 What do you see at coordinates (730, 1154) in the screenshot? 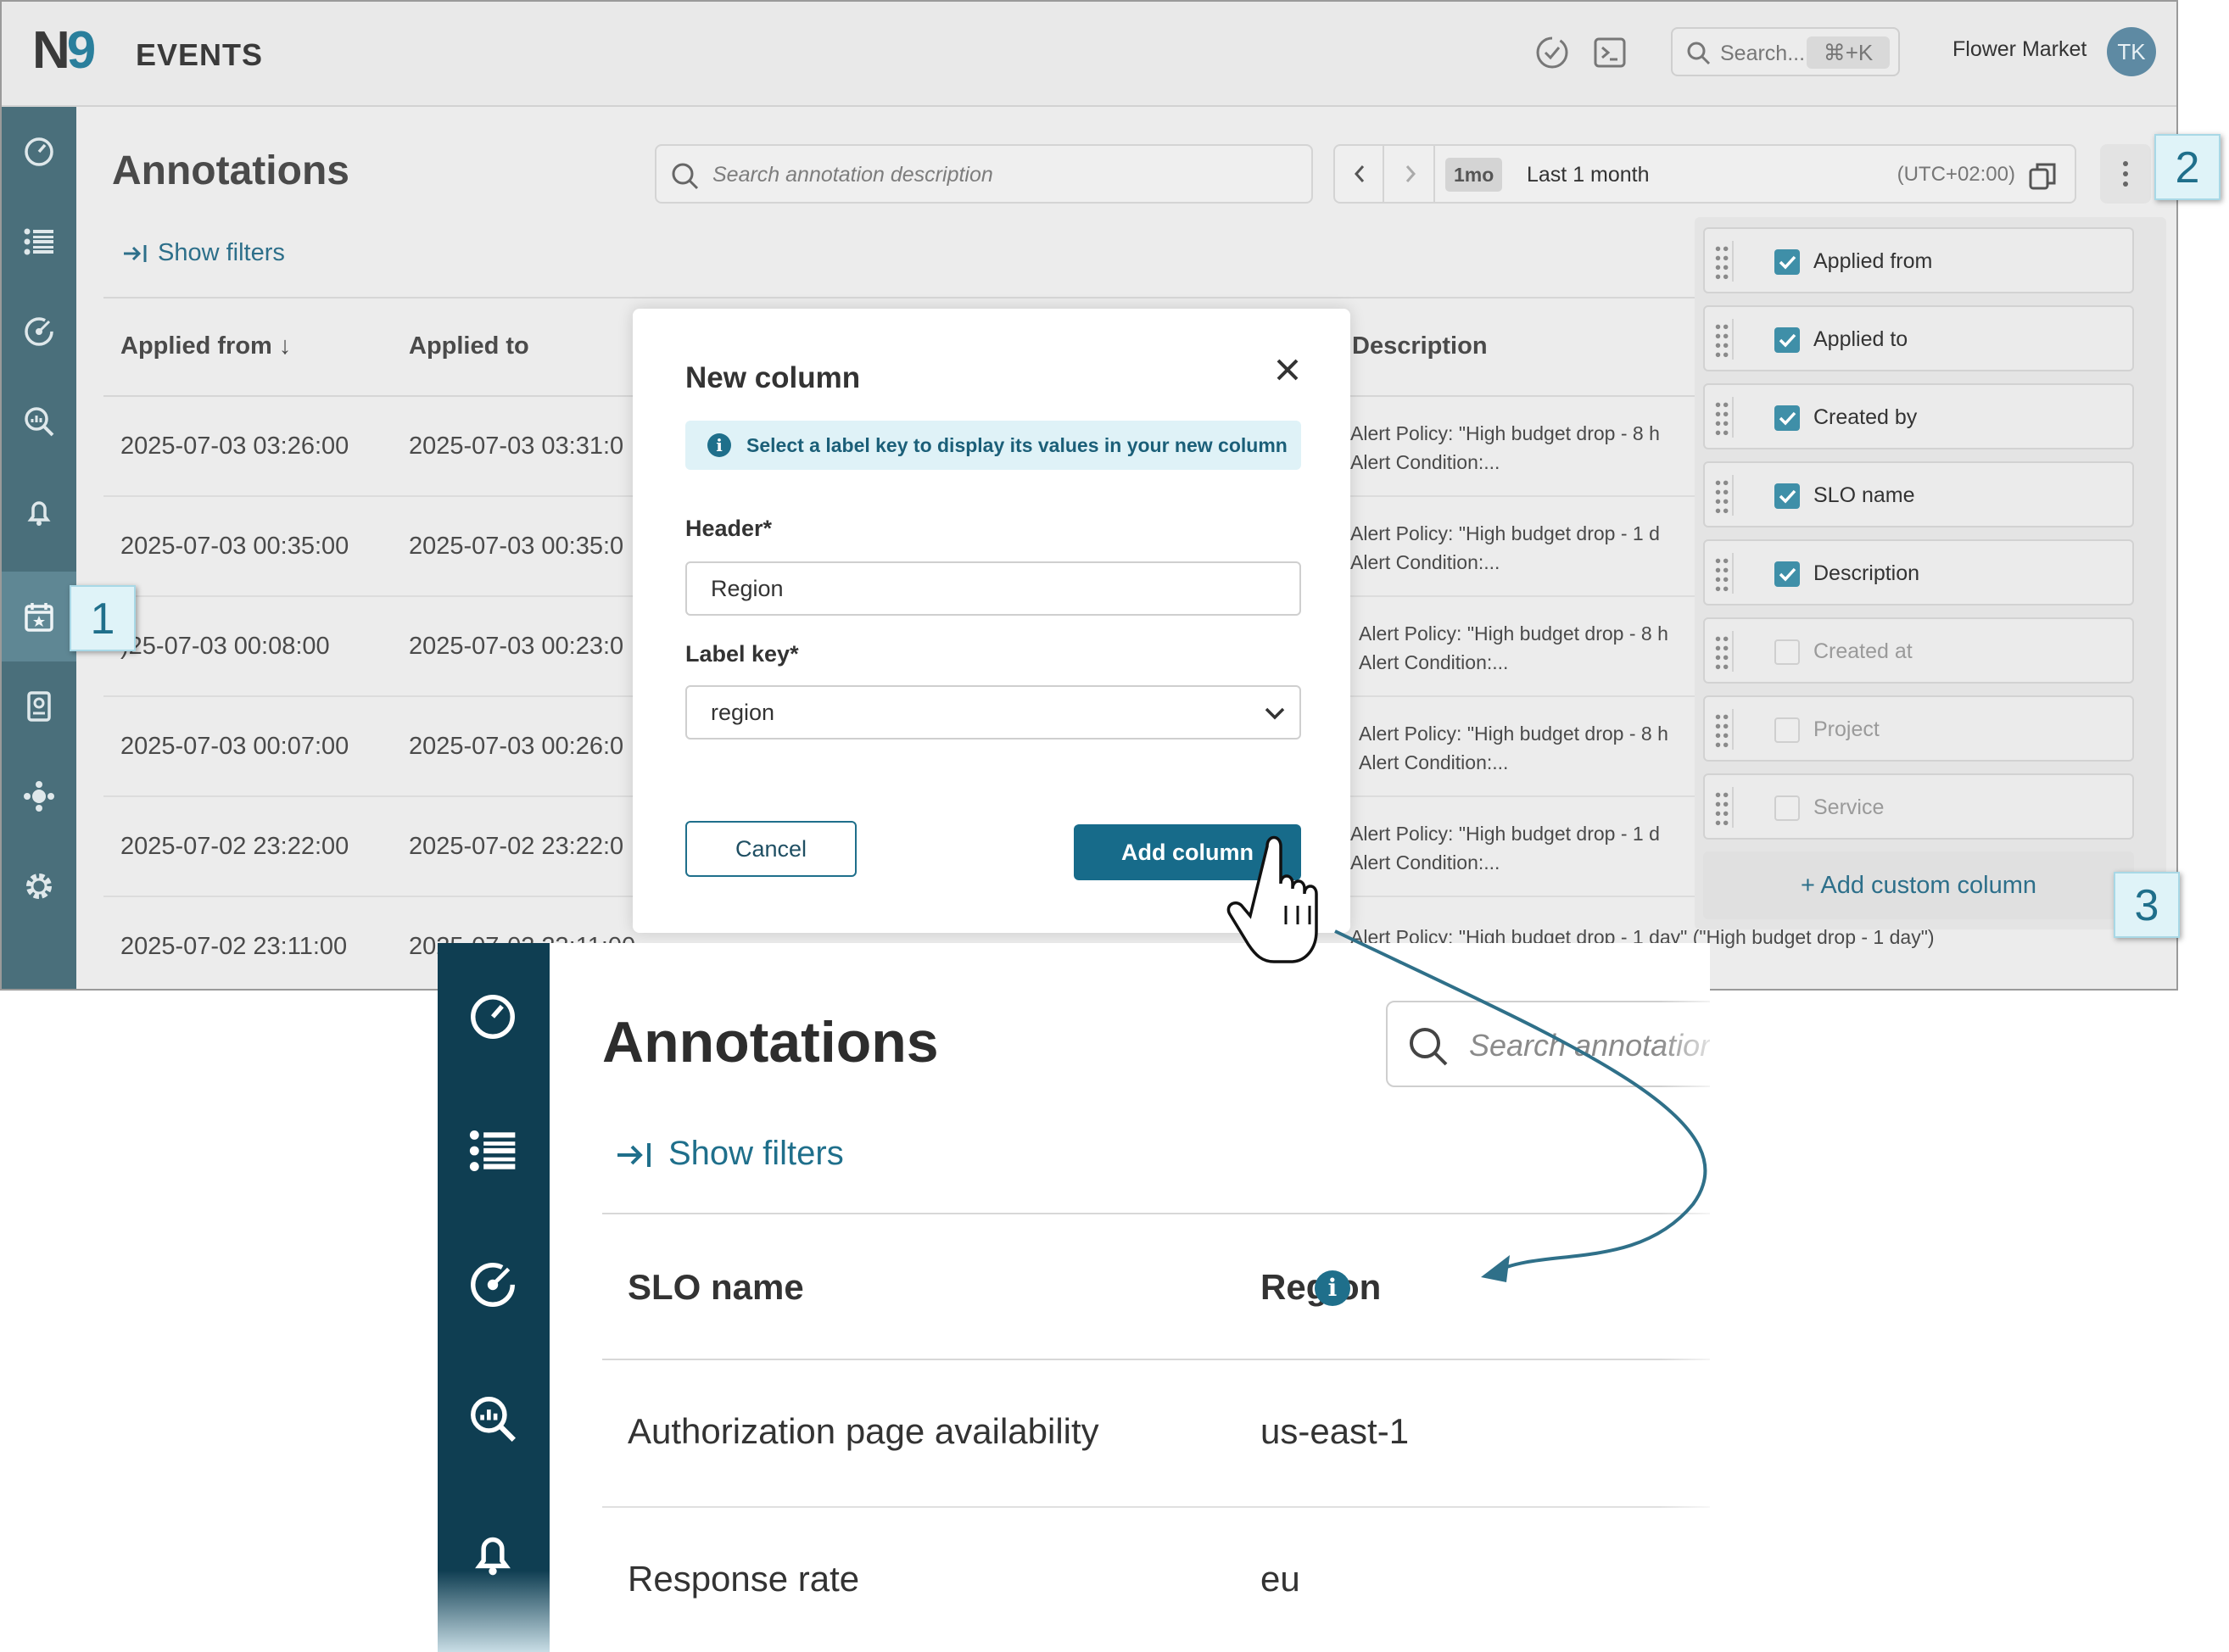
I see `zoomed-show-filters-link: Show filters` at bounding box center [730, 1154].